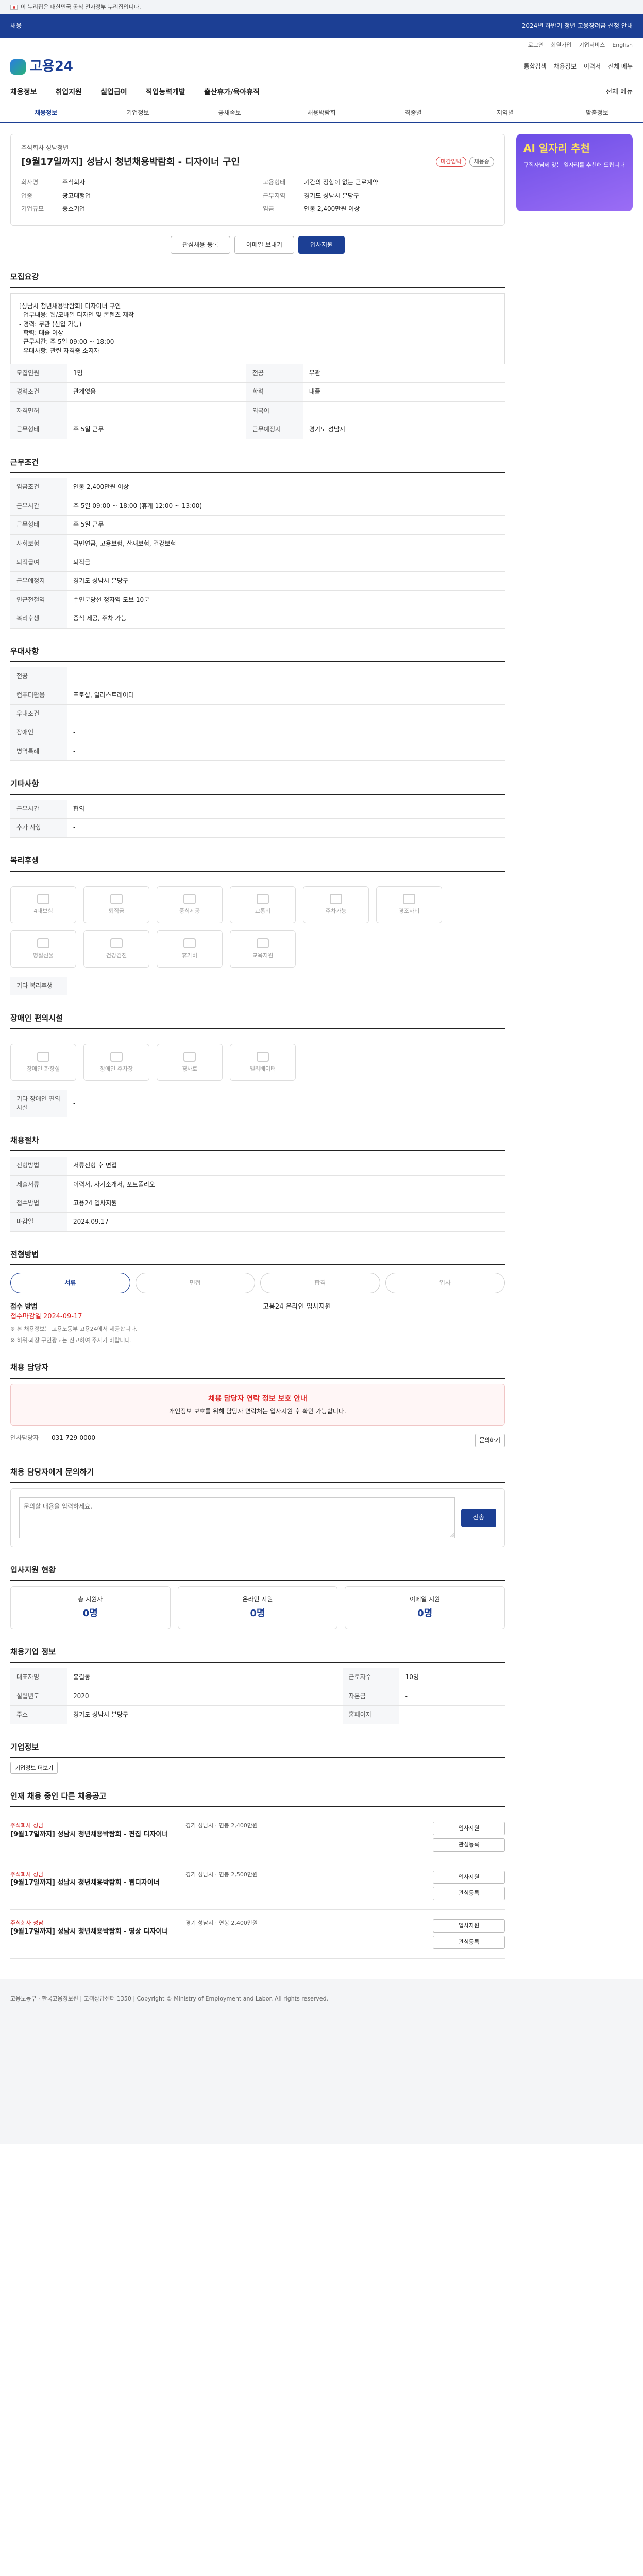 The width and height of the screenshot is (643, 2576). I want to click on section-title: 채용기업 정보, so click(257, 1655).